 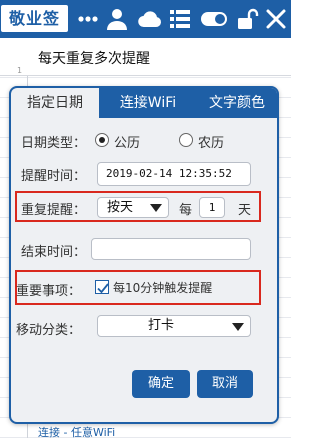 I want to click on radio-solar, so click(x=102, y=140).